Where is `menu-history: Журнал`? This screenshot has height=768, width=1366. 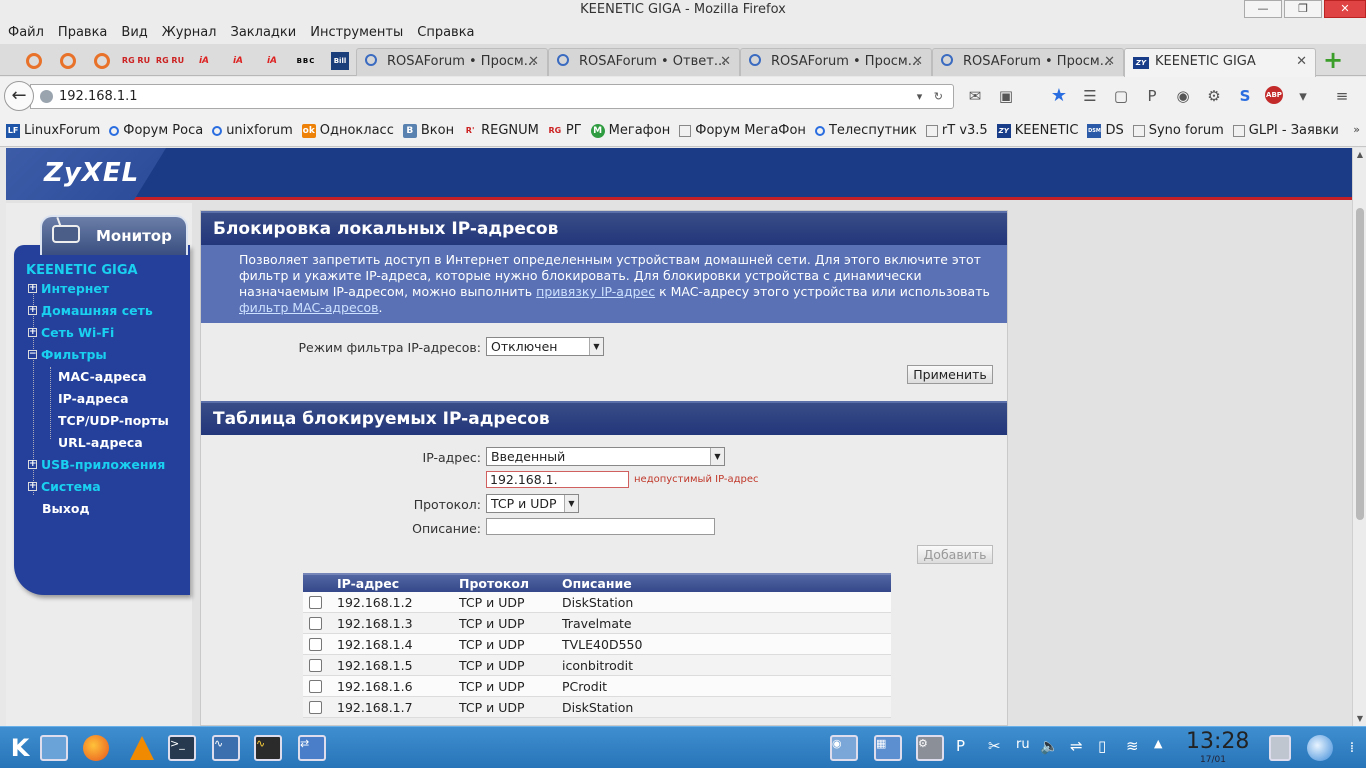 menu-history: Журнал is located at coordinates (189, 33).